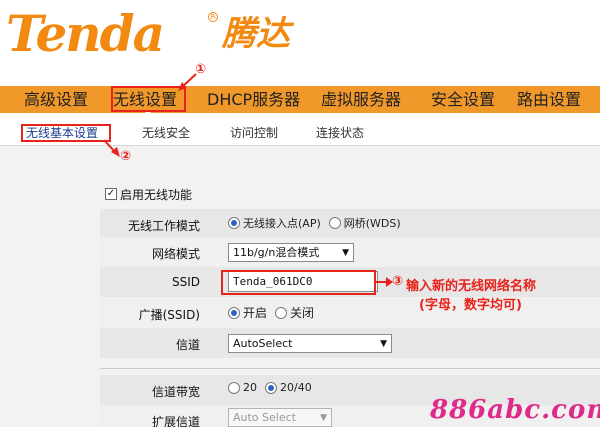 The width and height of the screenshot is (600, 427). I want to click on mode-wds-label: 网桥(WDS), so click(372, 223).